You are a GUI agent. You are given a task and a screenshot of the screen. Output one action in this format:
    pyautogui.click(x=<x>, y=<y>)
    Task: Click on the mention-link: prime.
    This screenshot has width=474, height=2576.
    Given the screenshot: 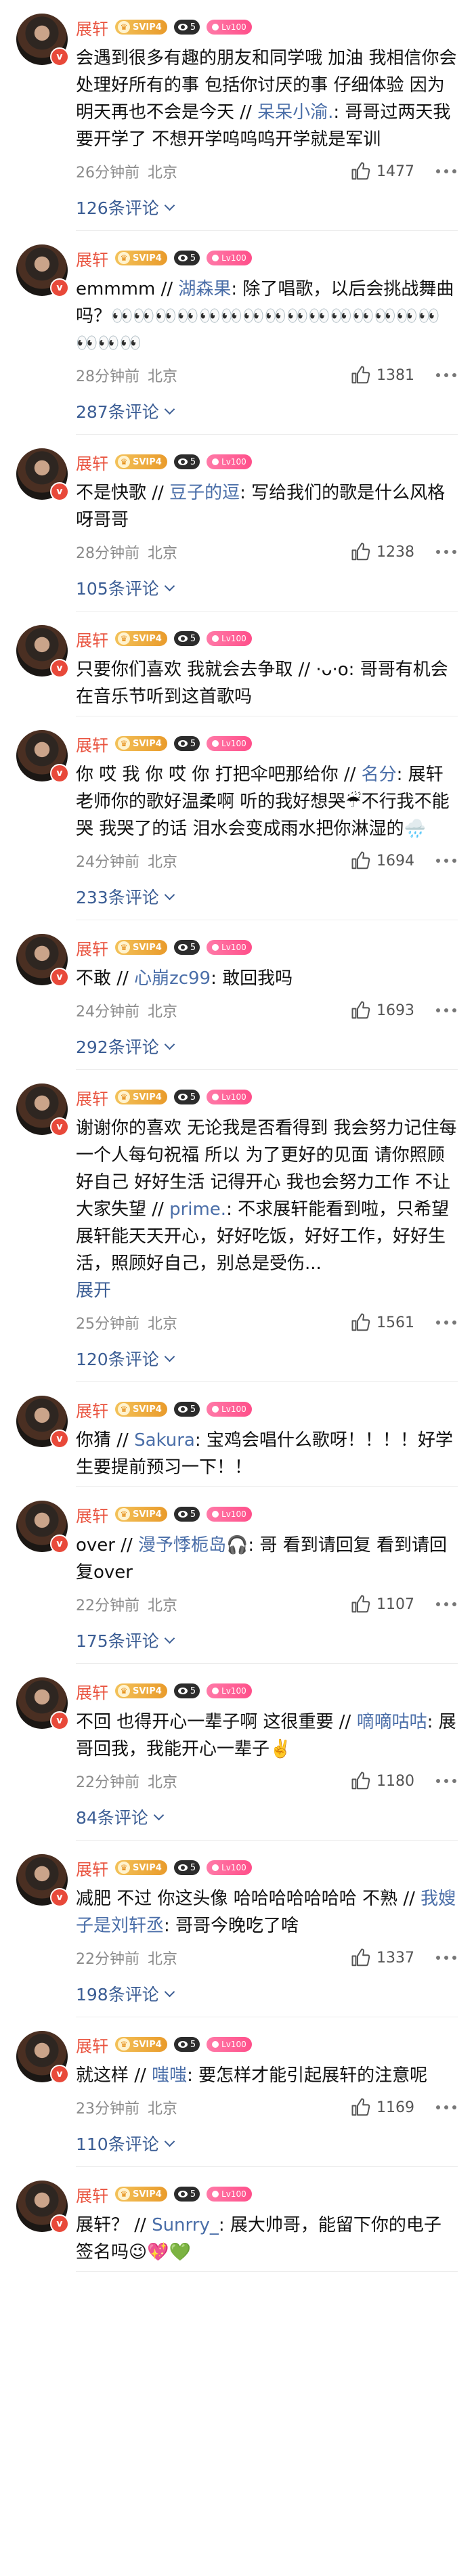 What is the action you would take?
    pyautogui.click(x=197, y=1209)
    